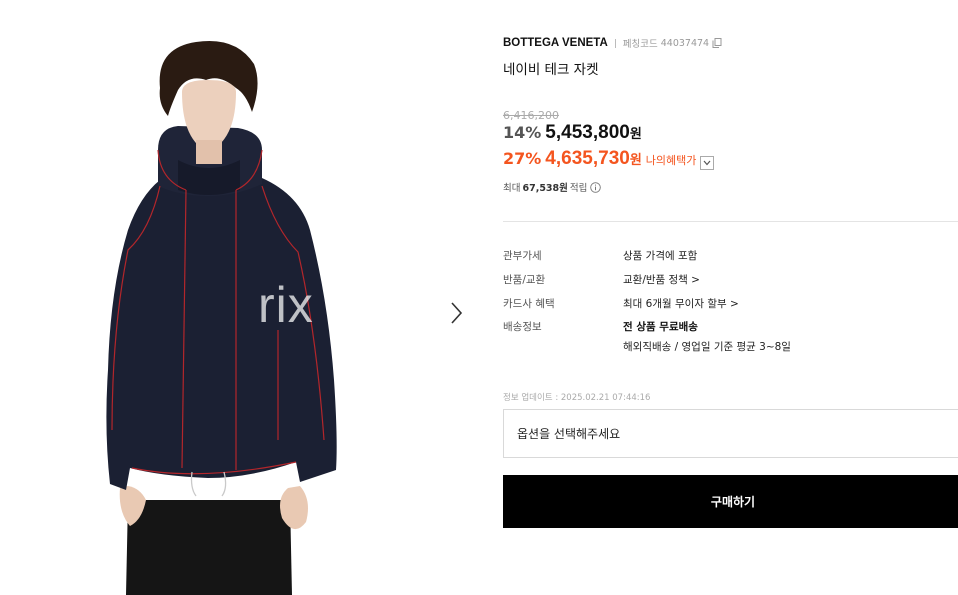 Image resolution: width=958 pixels, height=595 pixels. Describe the element at coordinates (545, 188) in the screenshot. I see `points-value: 67,538원` at that location.